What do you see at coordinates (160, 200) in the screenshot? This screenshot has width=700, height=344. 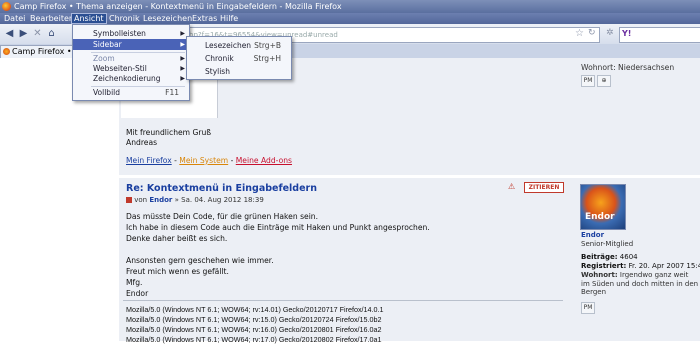 I see `post-author: Endor` at bounding box center [160, 200].